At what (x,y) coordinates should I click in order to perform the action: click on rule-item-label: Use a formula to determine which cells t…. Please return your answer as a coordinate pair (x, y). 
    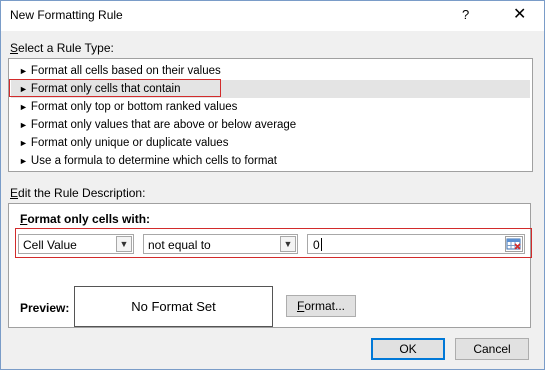
    Looking at the image, I should click on (153, 161).